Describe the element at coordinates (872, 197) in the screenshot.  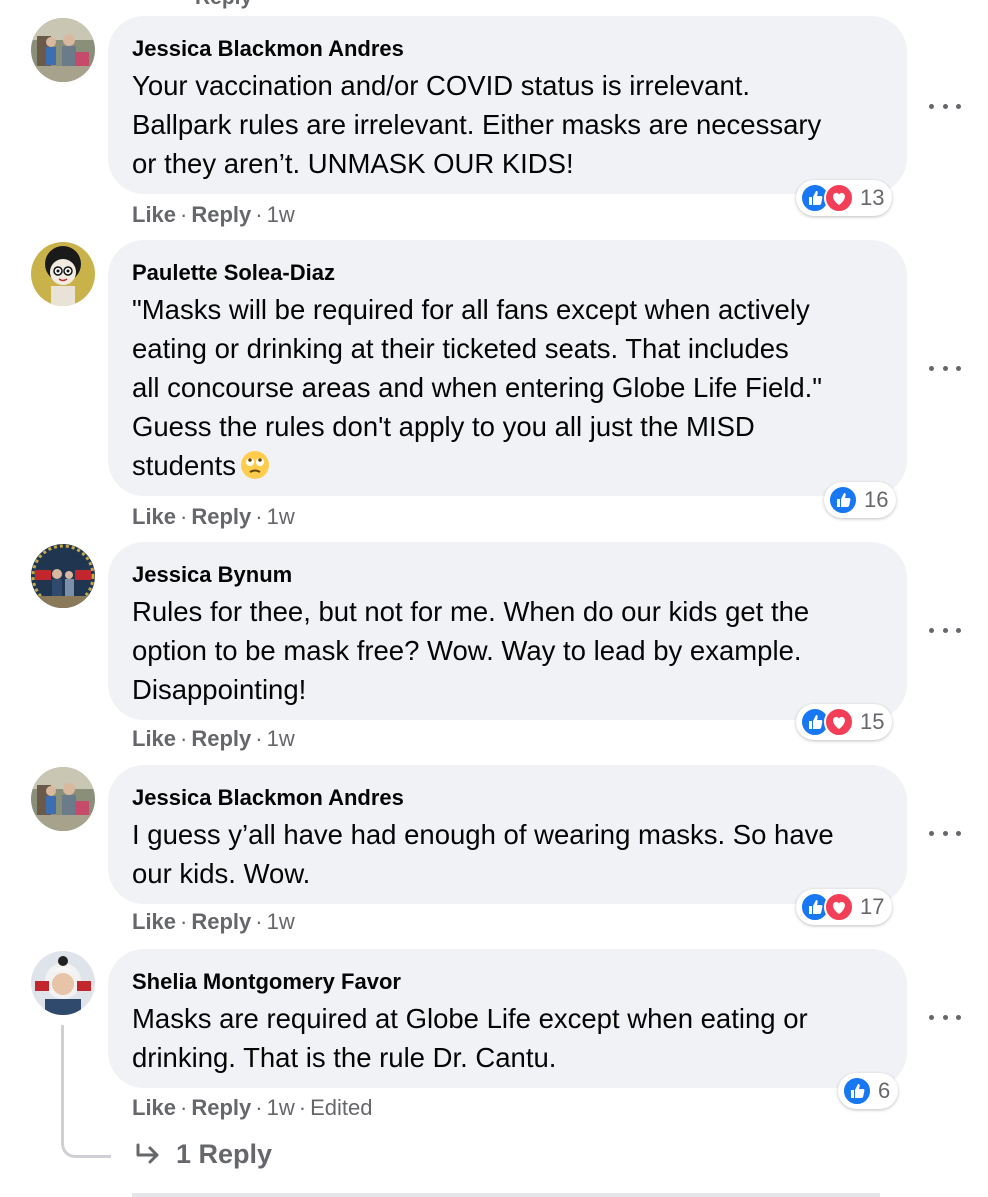
I see `reaction-count: 13` at that location.